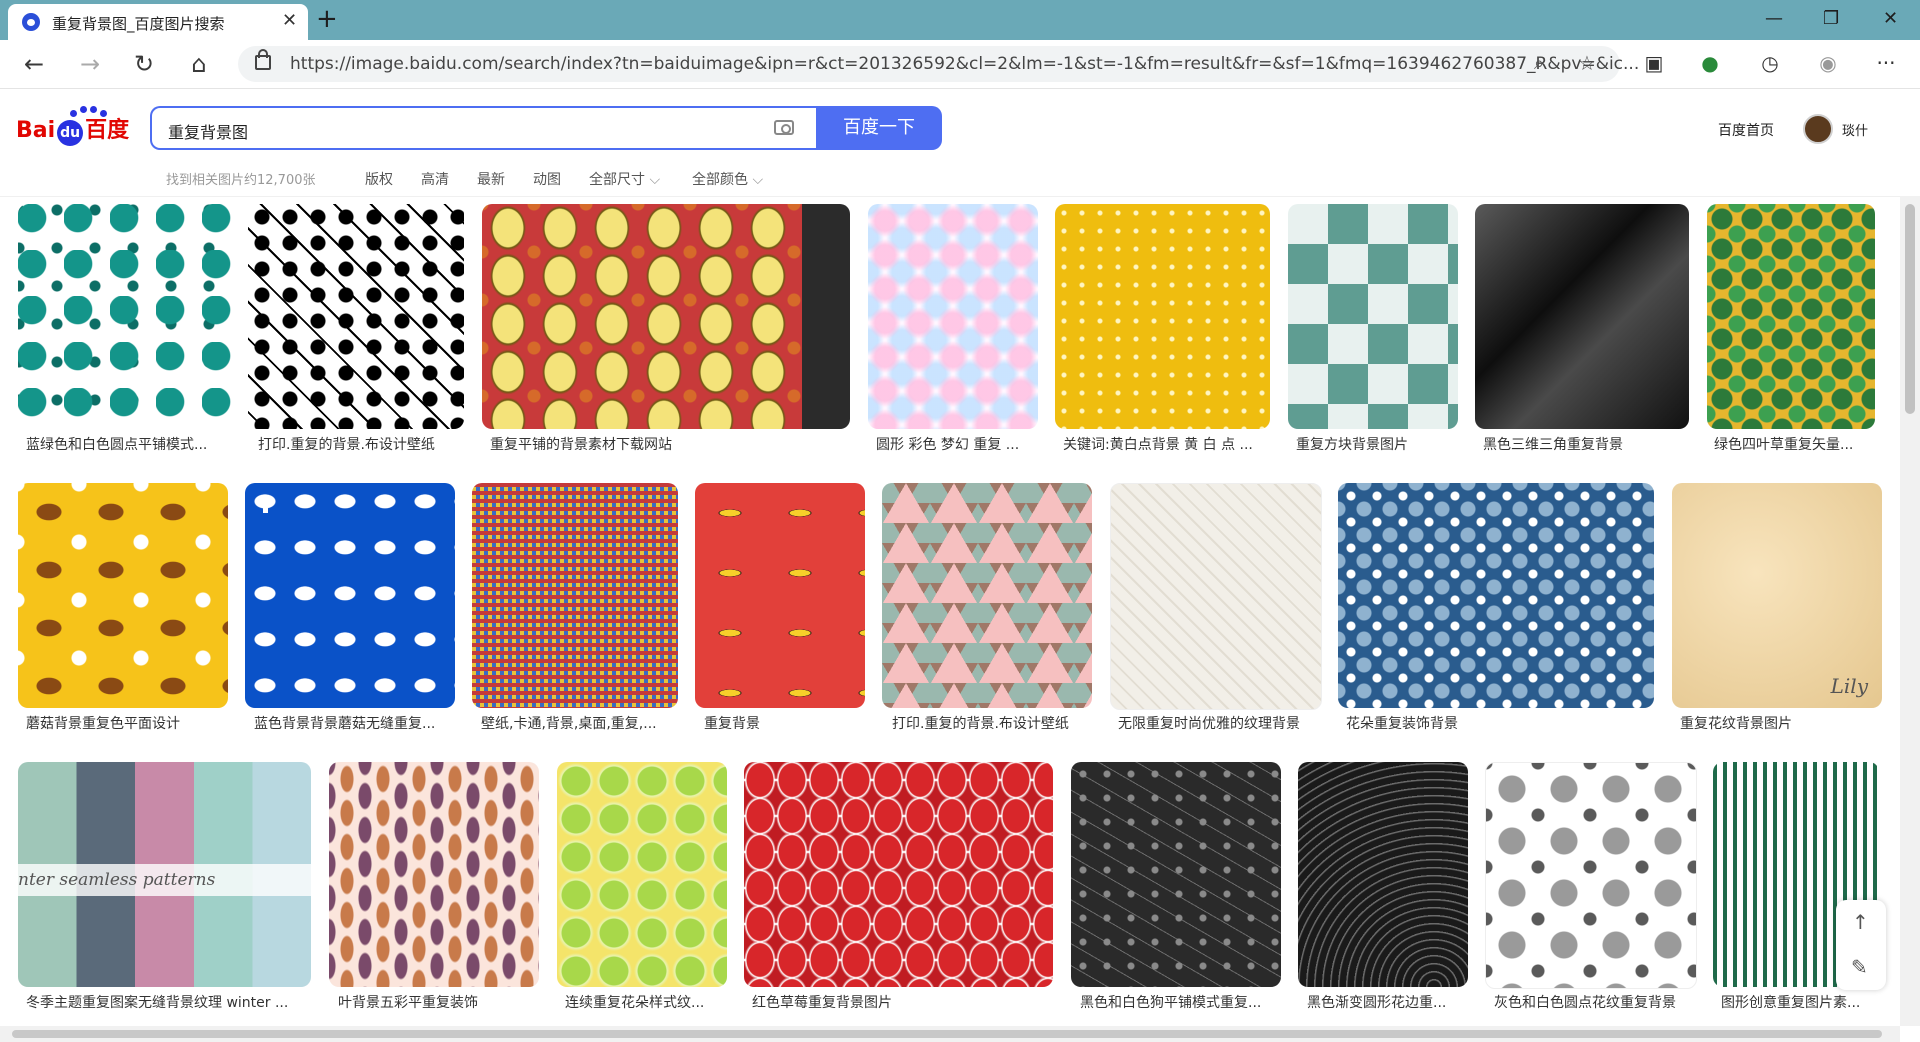  Describe the element at coordinates (879, 128) in the screenshot. I see `search-button: 百度一下` at that location.